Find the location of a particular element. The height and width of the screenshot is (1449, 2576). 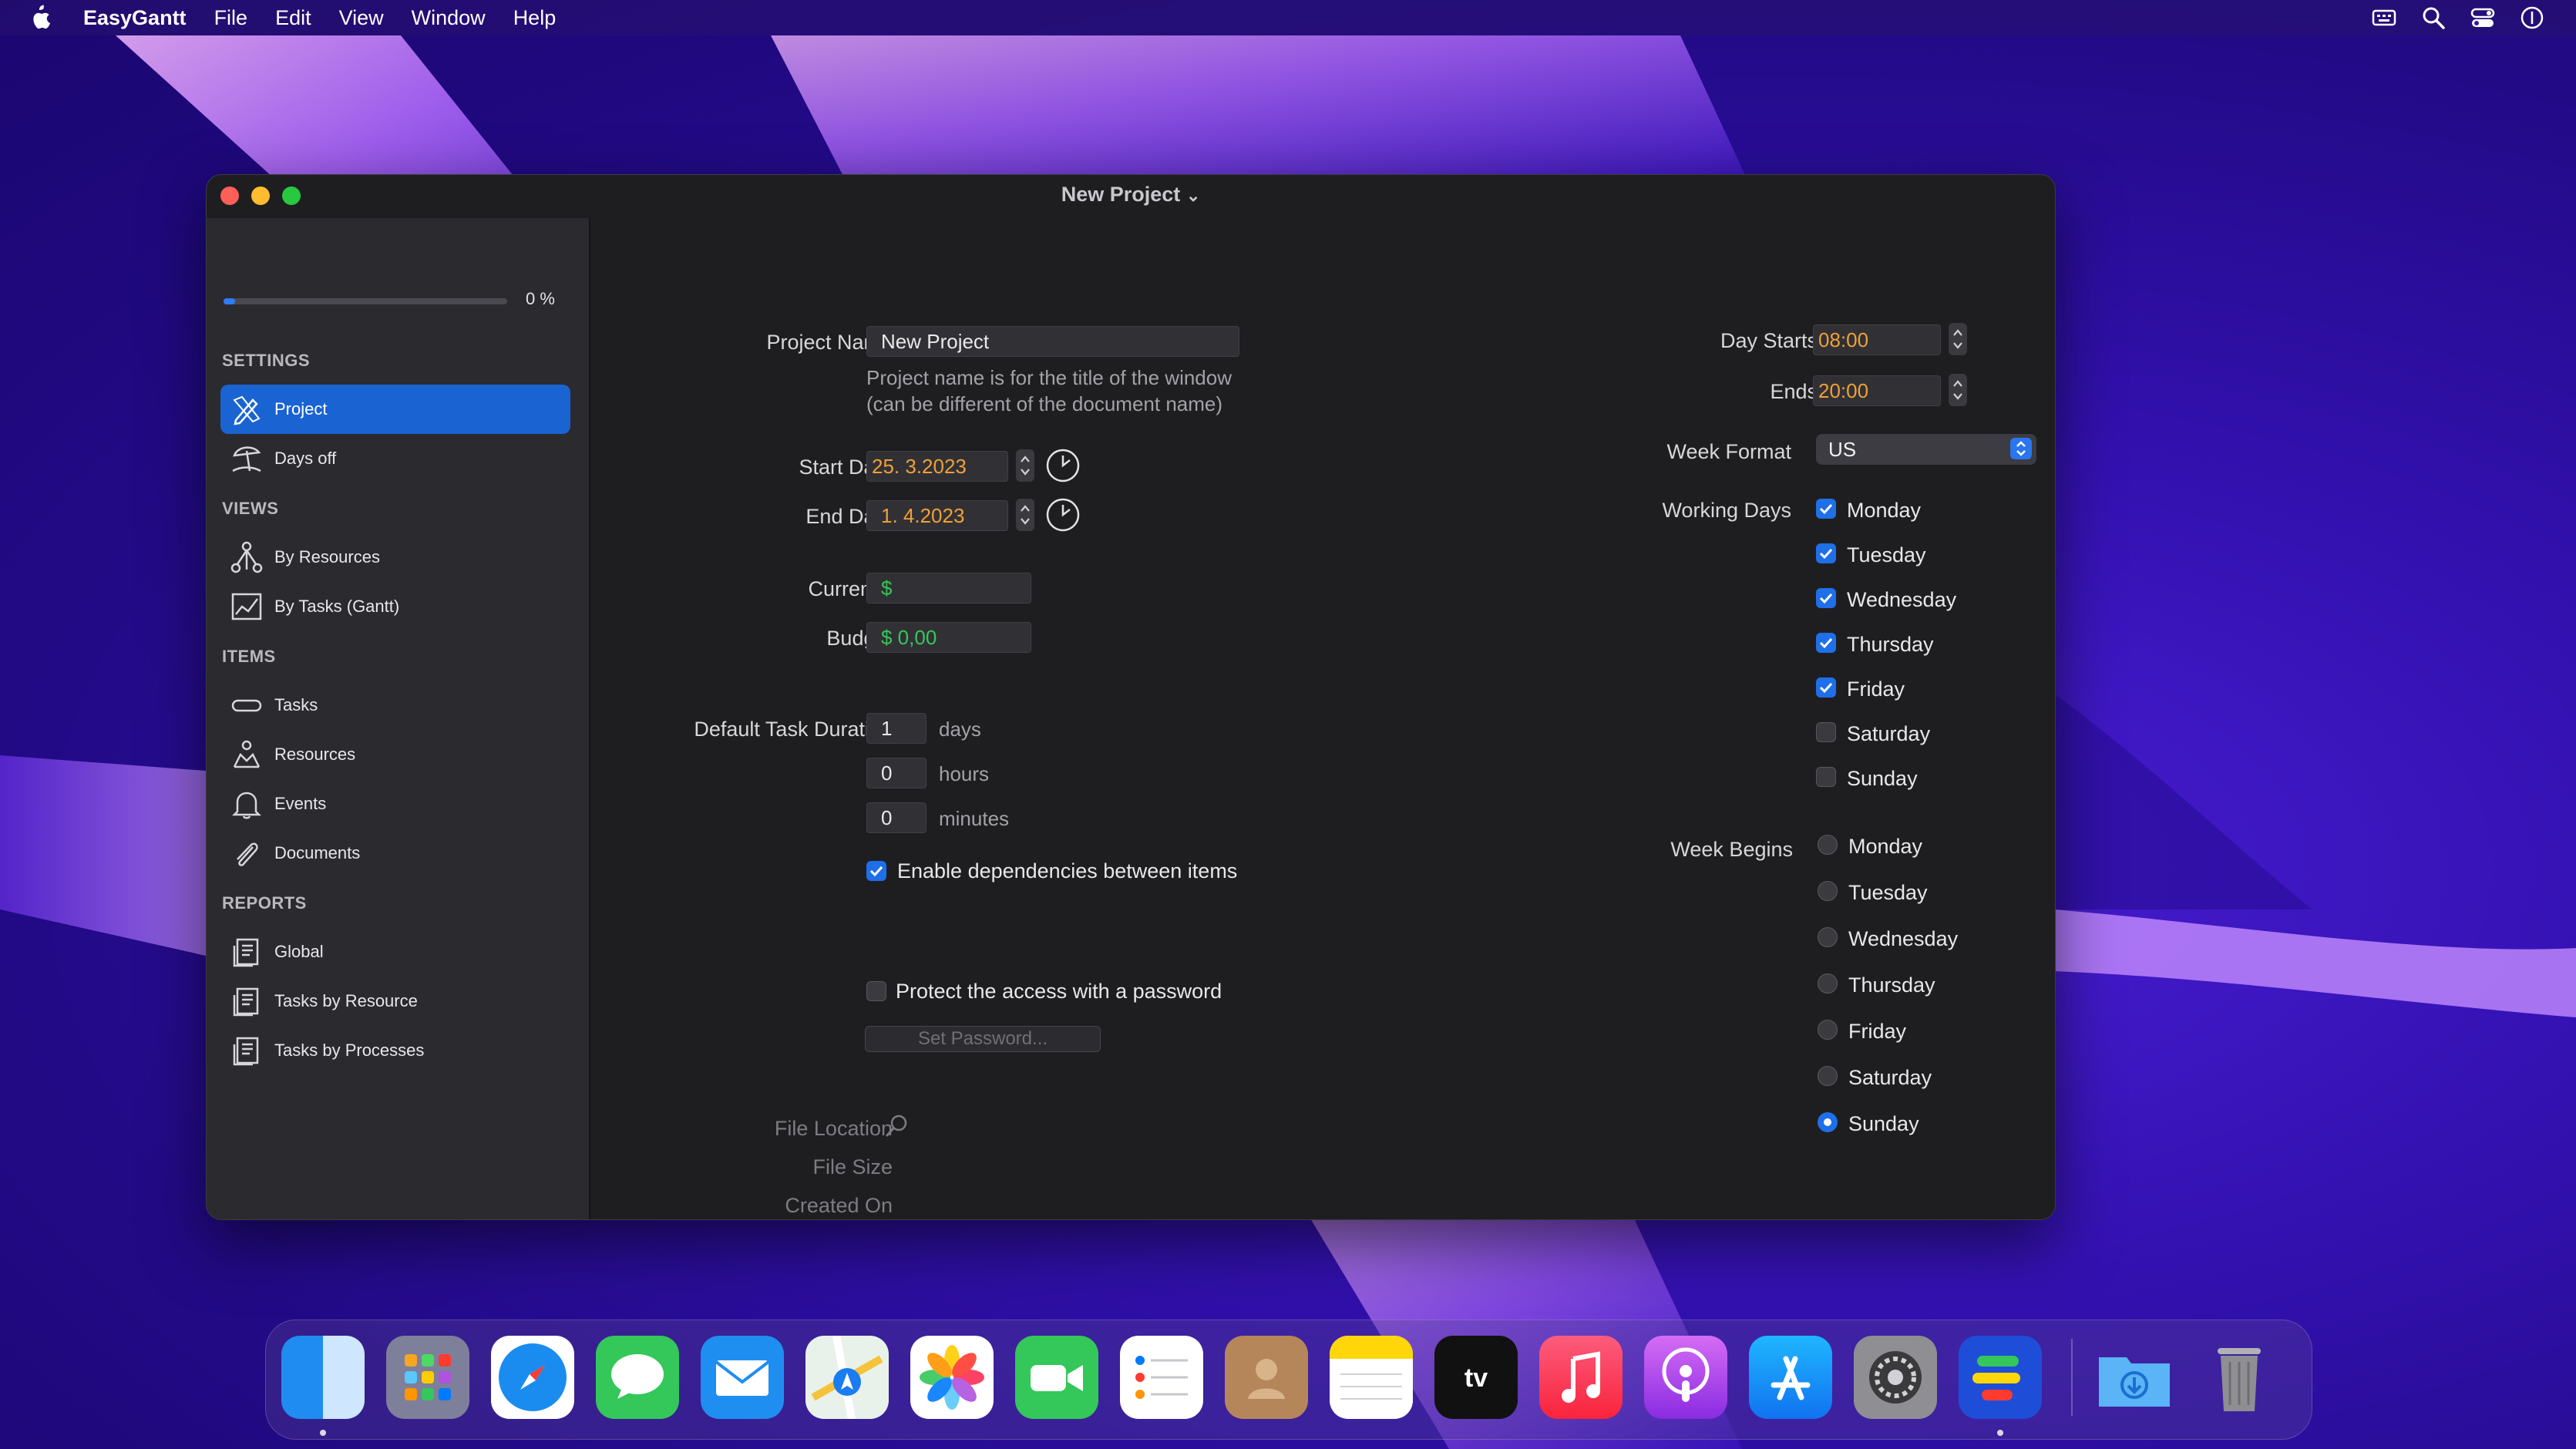

sidebar-item-tasks-by-processes: Tasks by Processes is located at coordinates (395, 1050).